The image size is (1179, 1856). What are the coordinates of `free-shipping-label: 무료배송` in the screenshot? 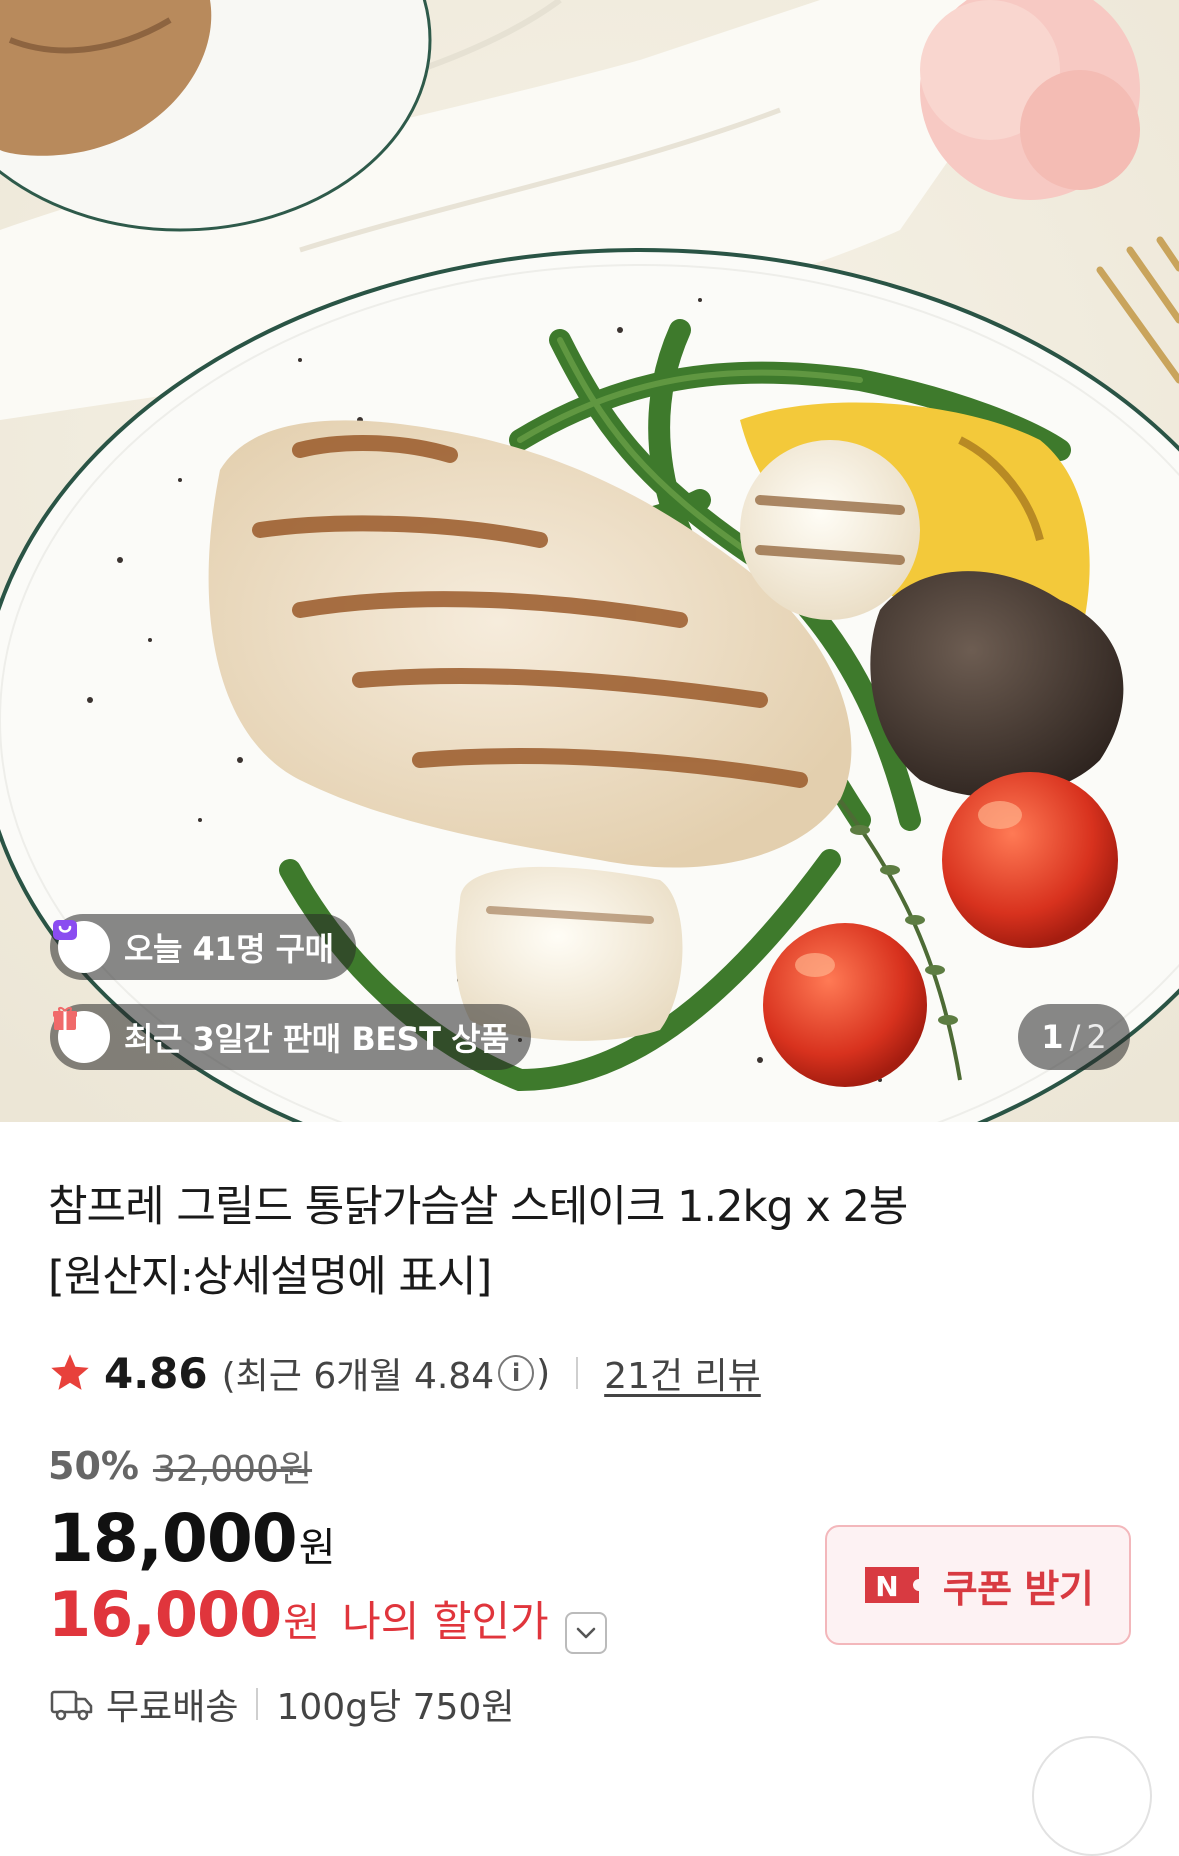 It's located at (172, 1707).